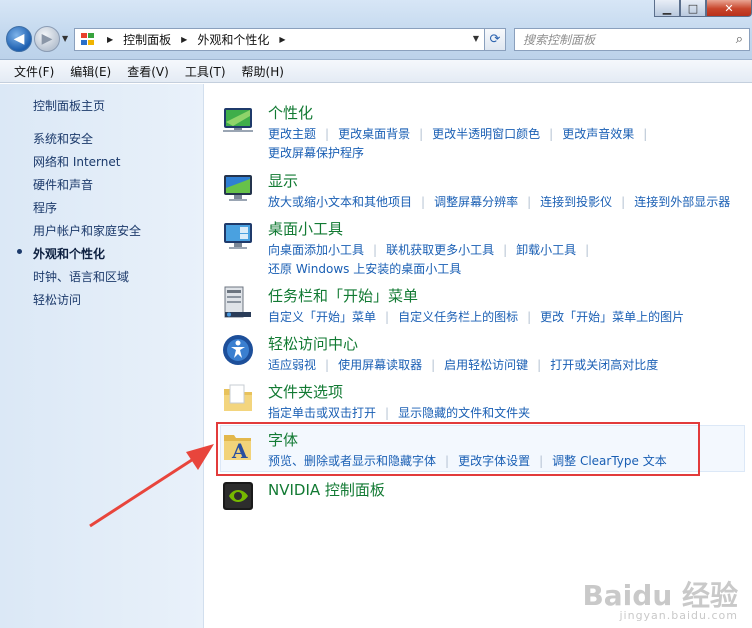  I want to click on annotation-arrow-icon, so click(151, 486).